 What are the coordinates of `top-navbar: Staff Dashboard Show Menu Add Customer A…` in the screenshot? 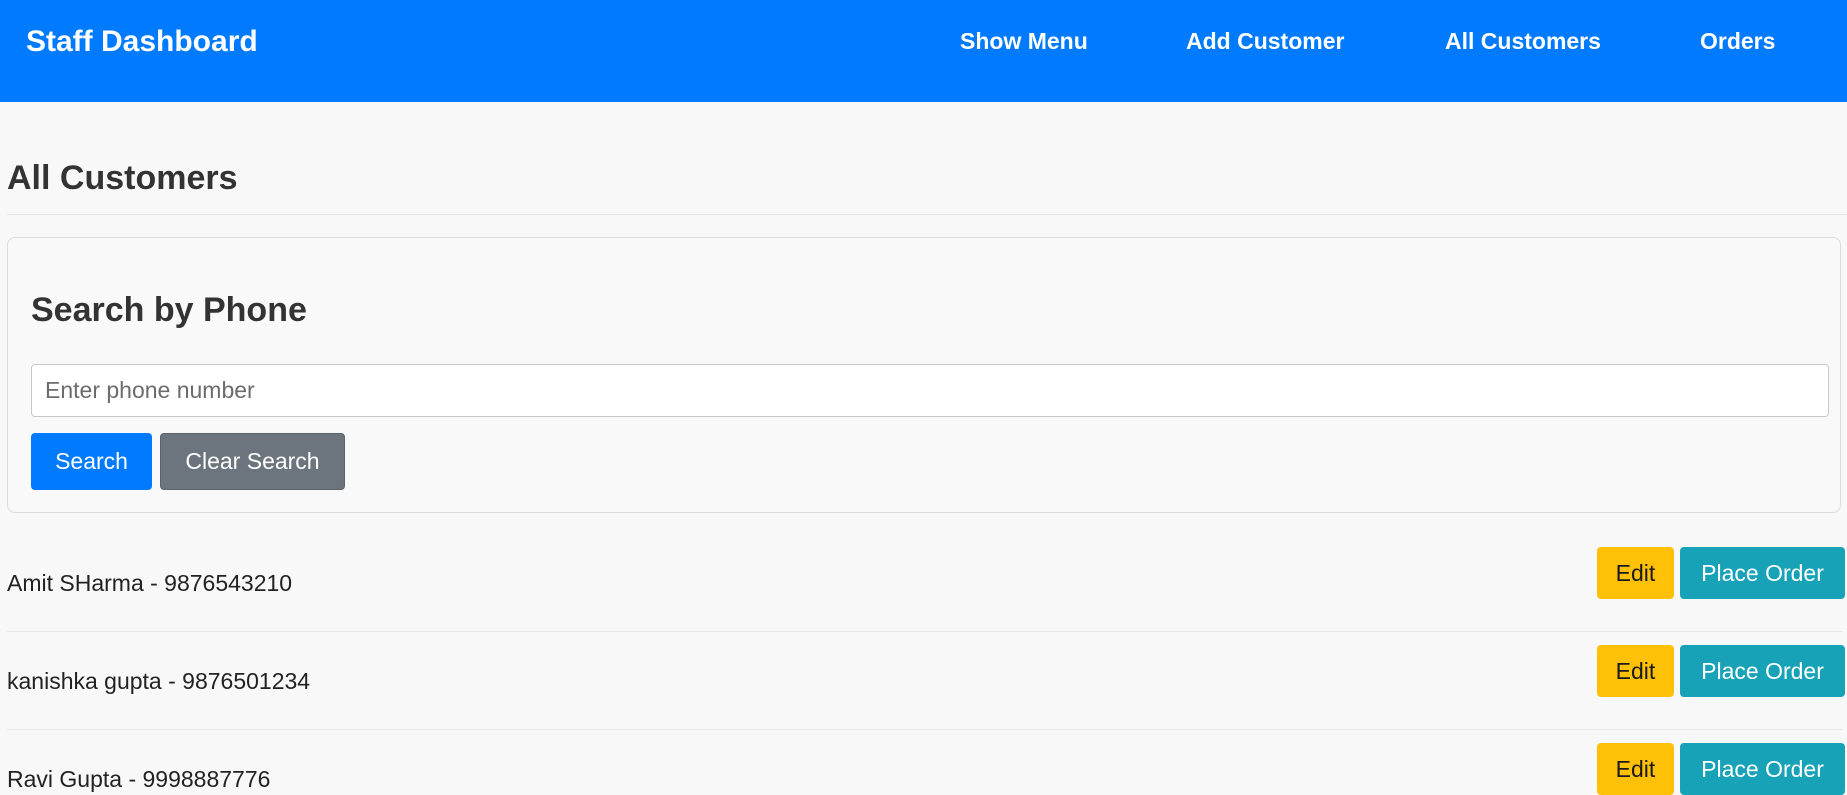 It's located at (923, 51).